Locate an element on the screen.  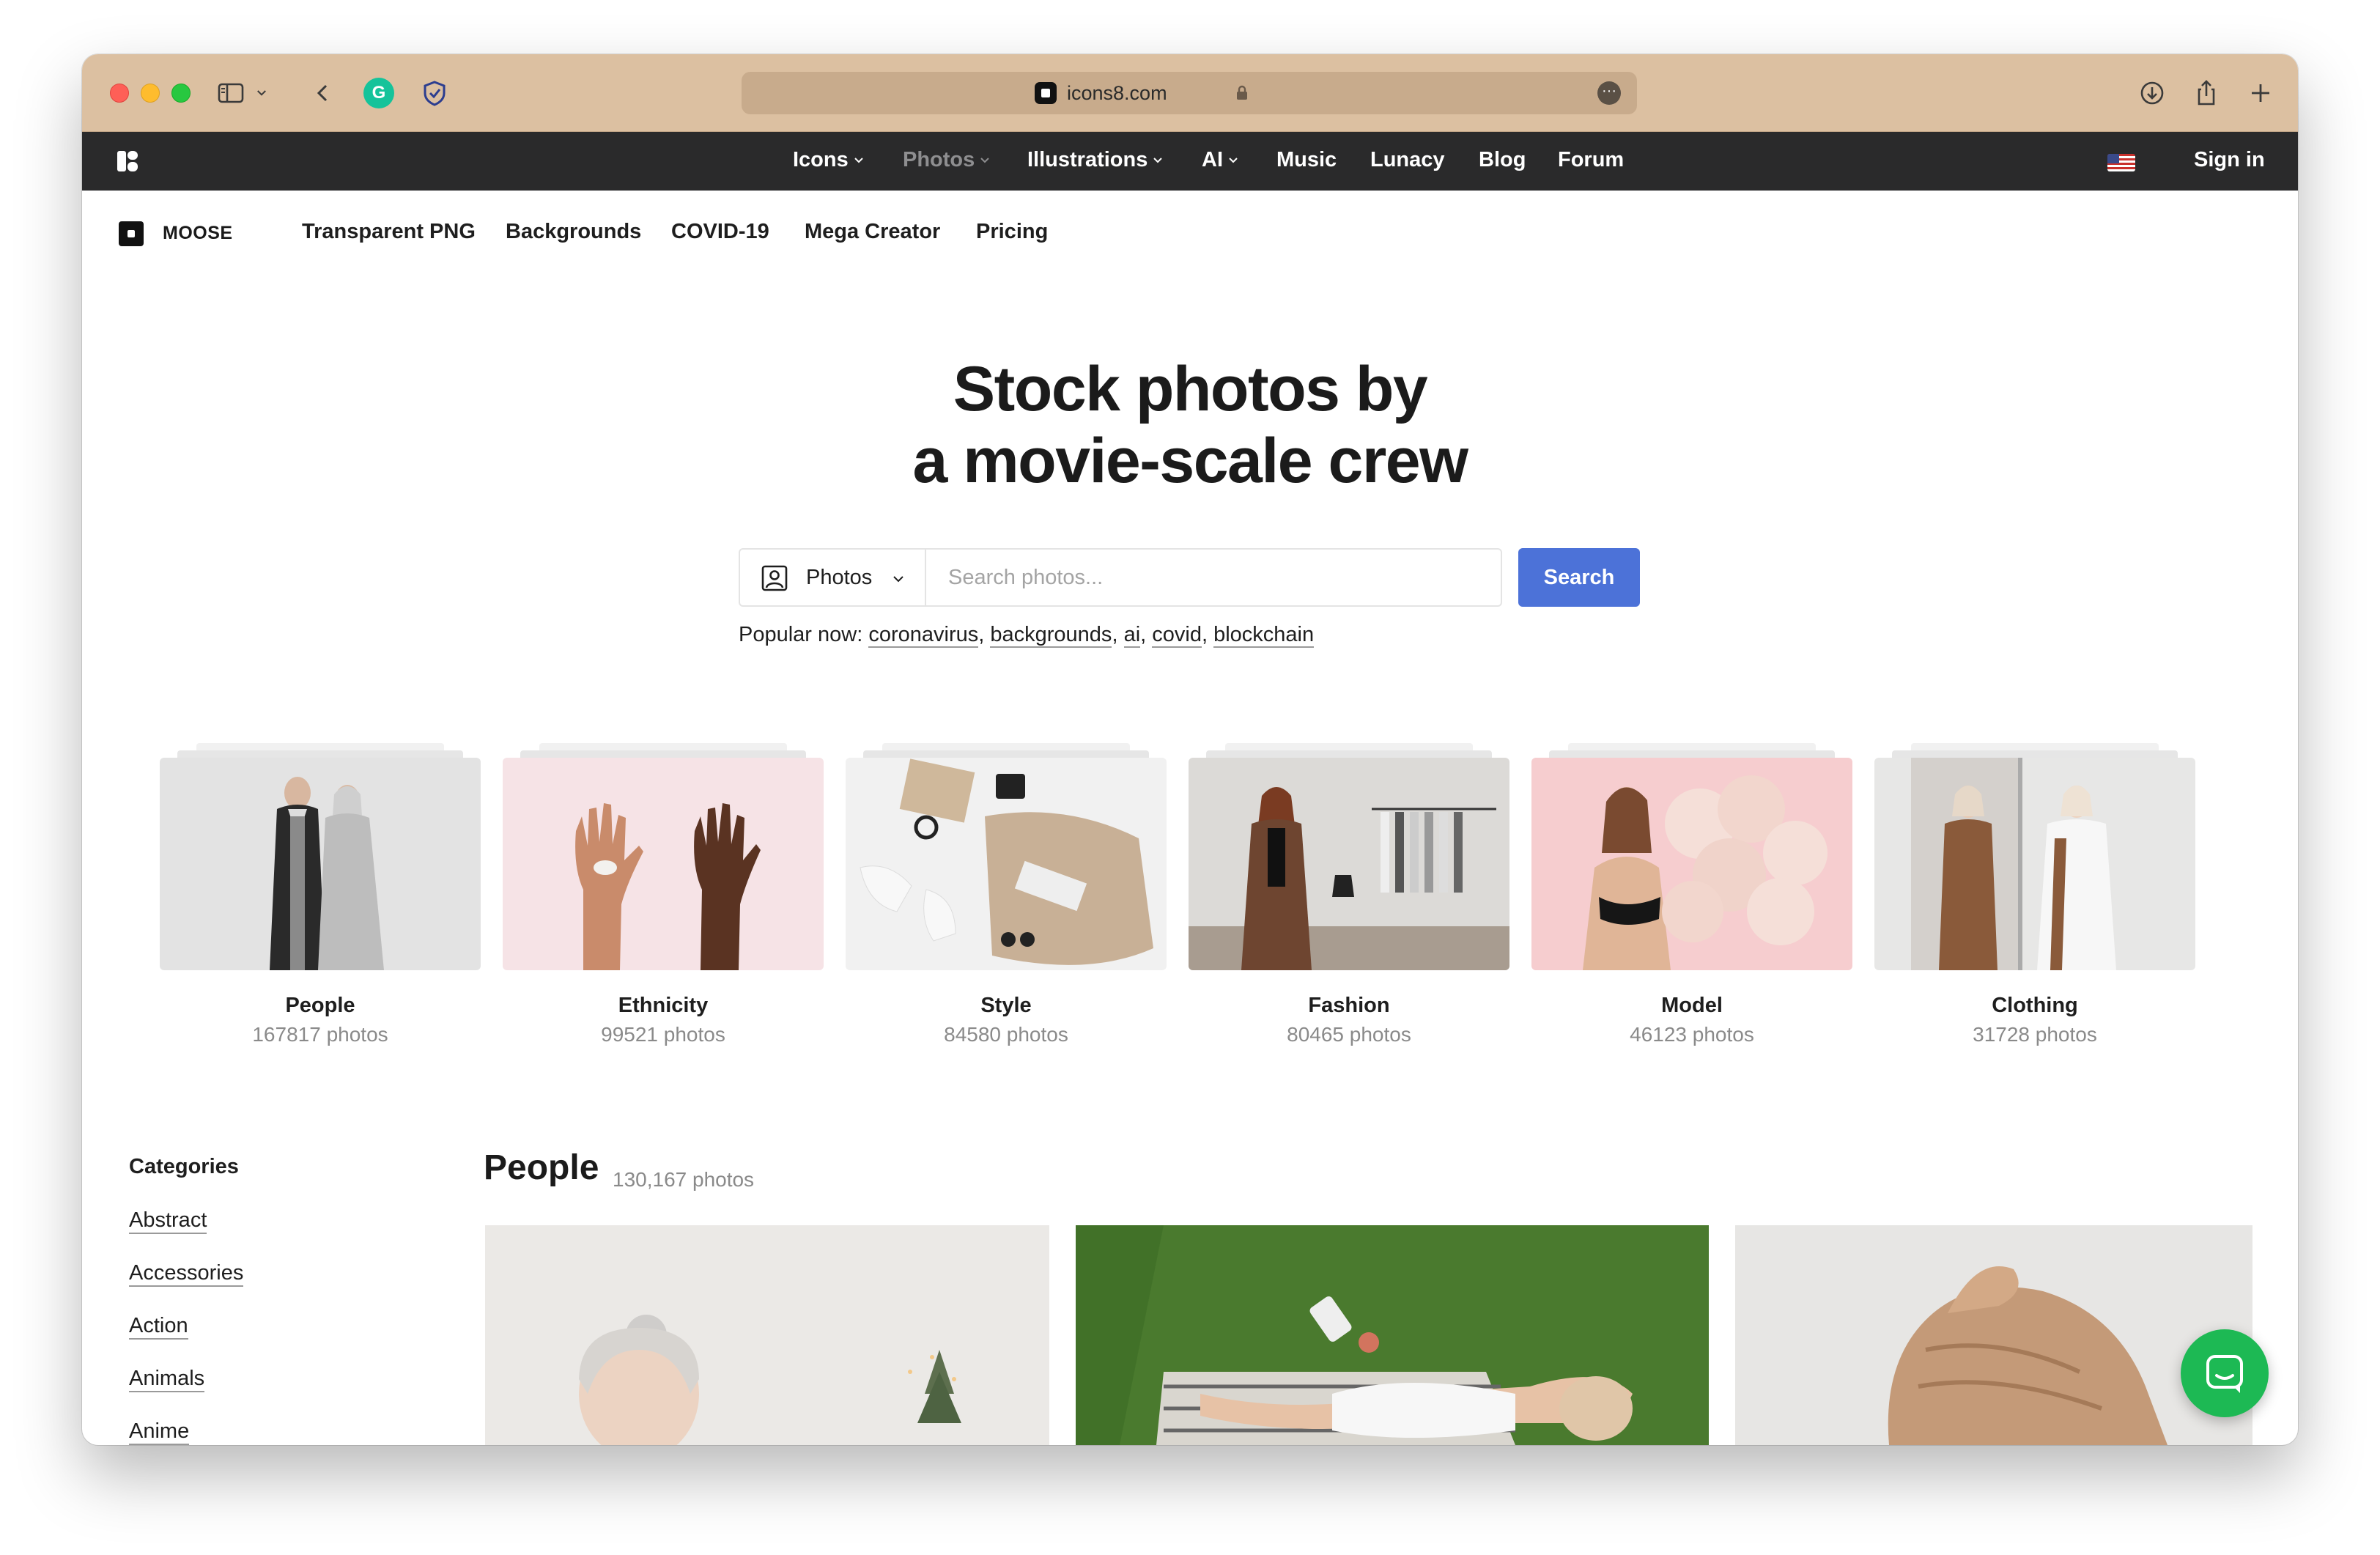
zoom-window-button is located at coordinates (181, 94).